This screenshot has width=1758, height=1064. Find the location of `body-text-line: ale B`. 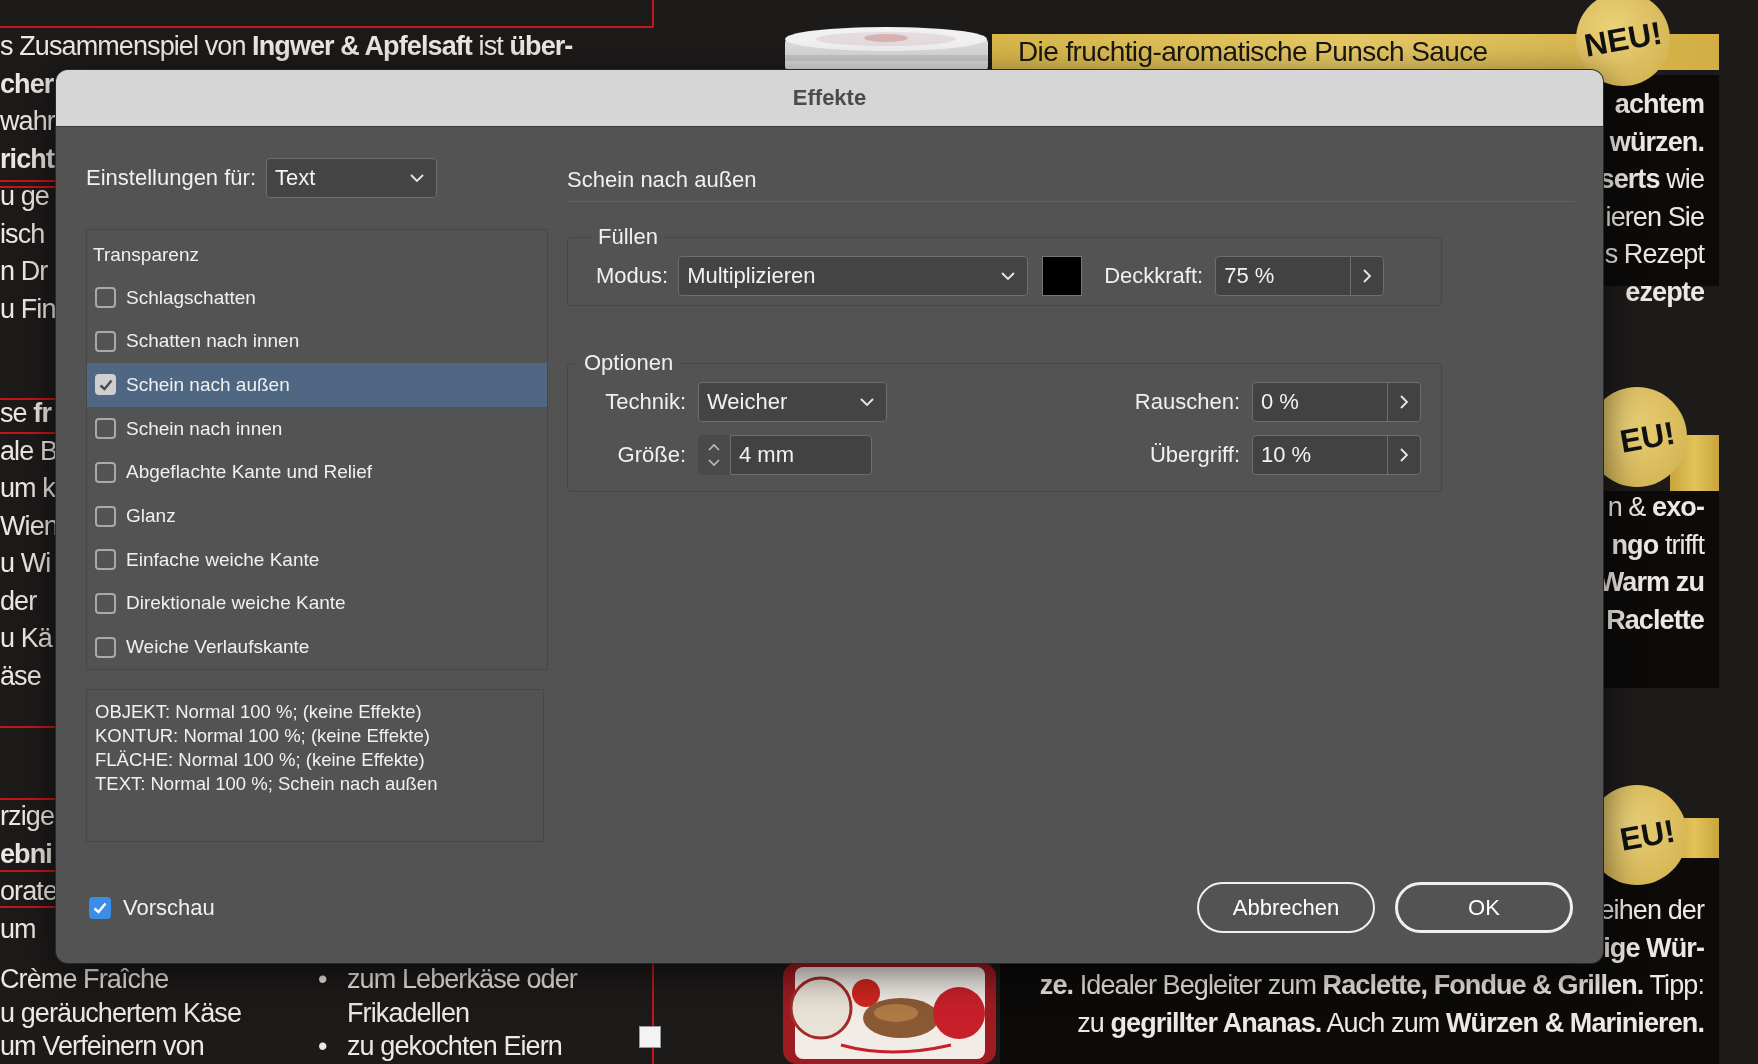

body-text-line: ale B is located at coordinates (29, 451).